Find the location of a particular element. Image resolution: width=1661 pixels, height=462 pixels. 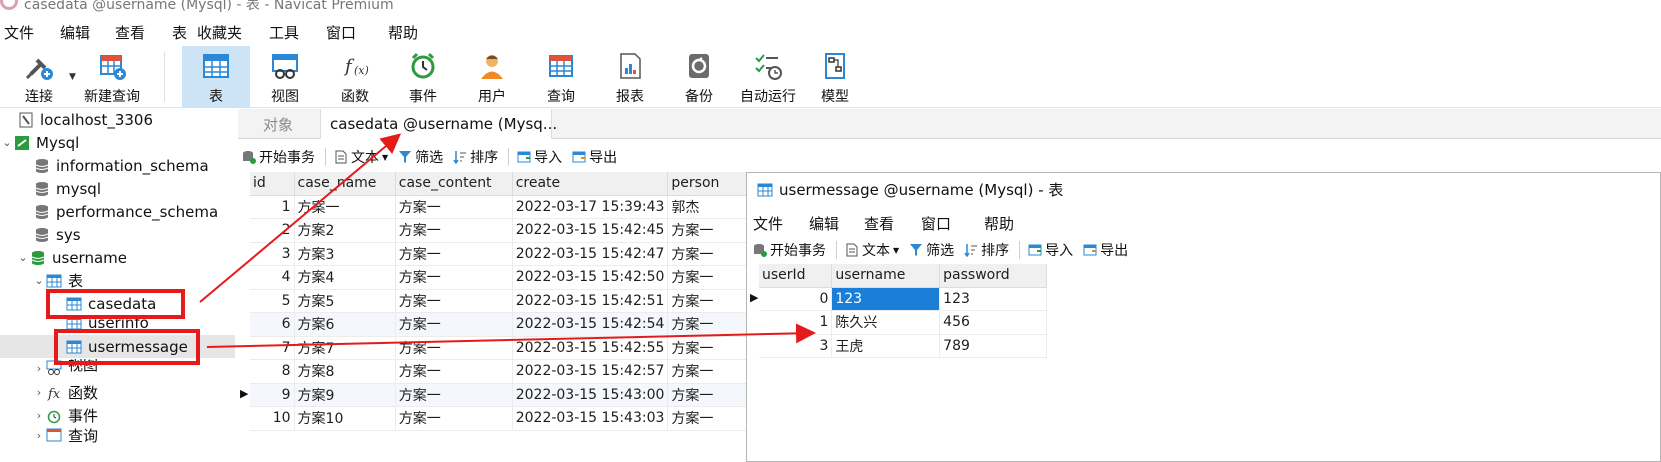

annotation-arrow-to-window is located at coordinates (511, 335).